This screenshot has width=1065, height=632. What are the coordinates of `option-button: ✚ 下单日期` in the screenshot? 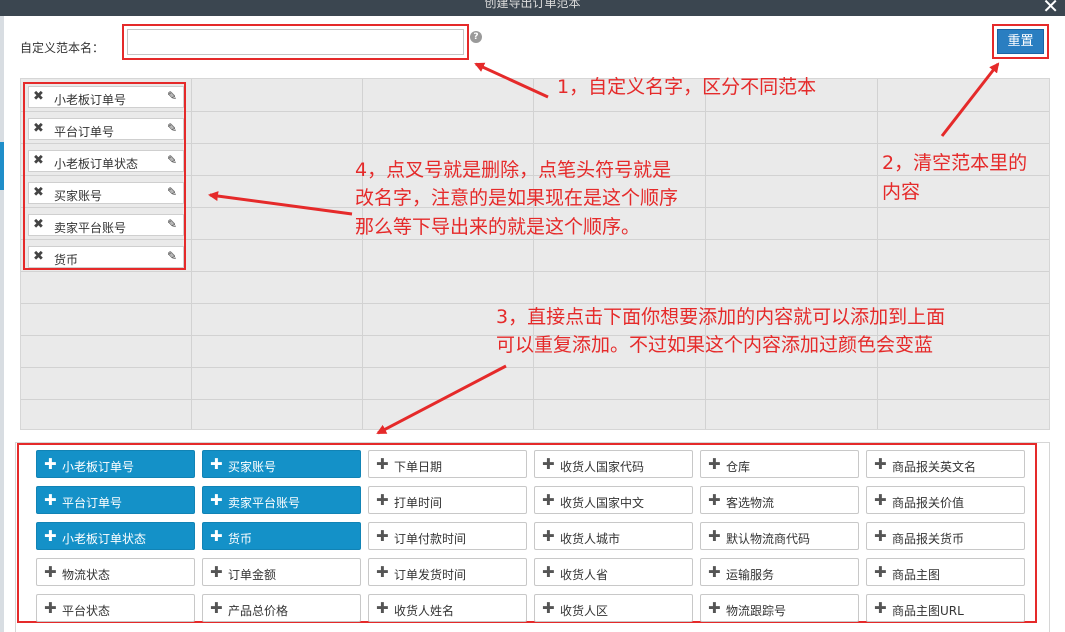 It's located at (447, 464).